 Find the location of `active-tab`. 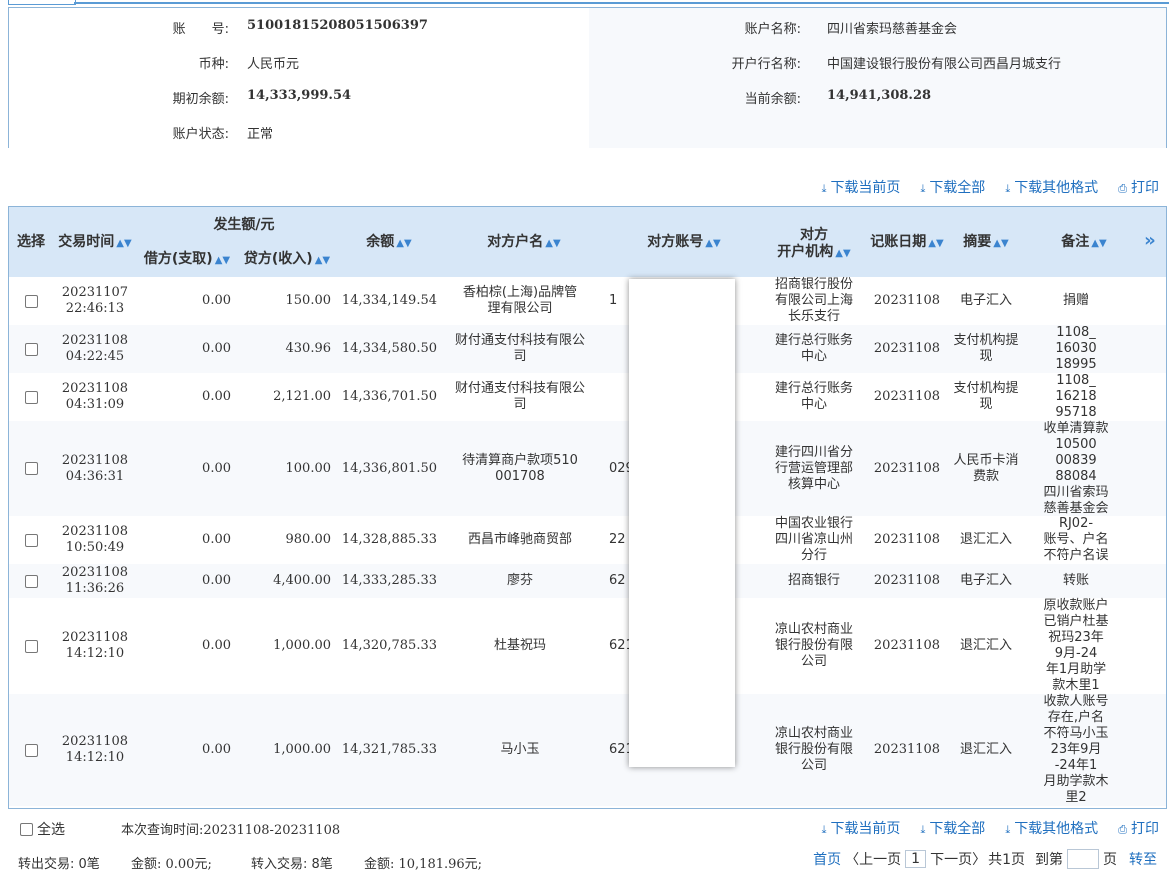

active-tab is located at coordinates (42, 2).